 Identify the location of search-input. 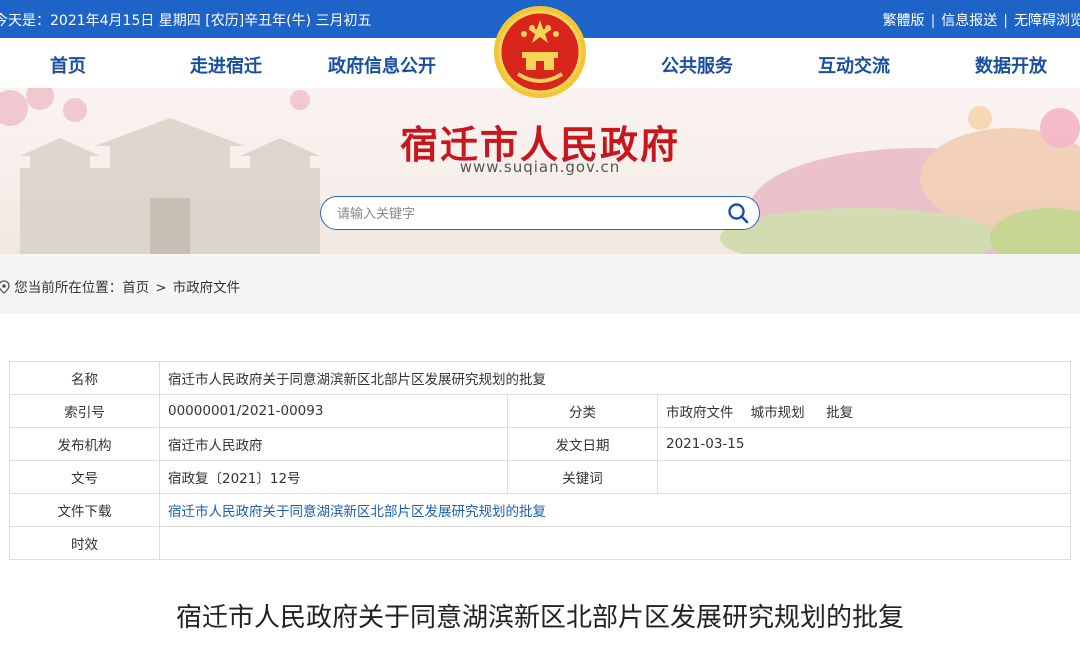
(527, 214).